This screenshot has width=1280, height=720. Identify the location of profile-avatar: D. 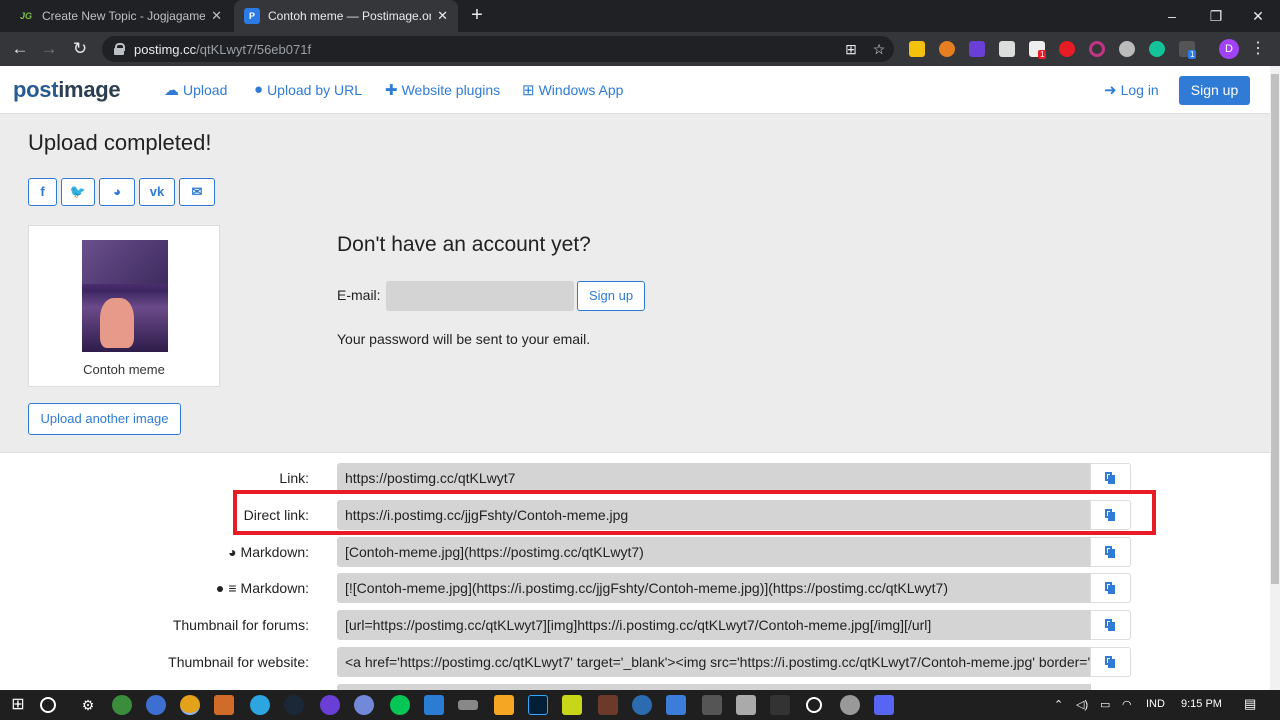
(1229, 49).